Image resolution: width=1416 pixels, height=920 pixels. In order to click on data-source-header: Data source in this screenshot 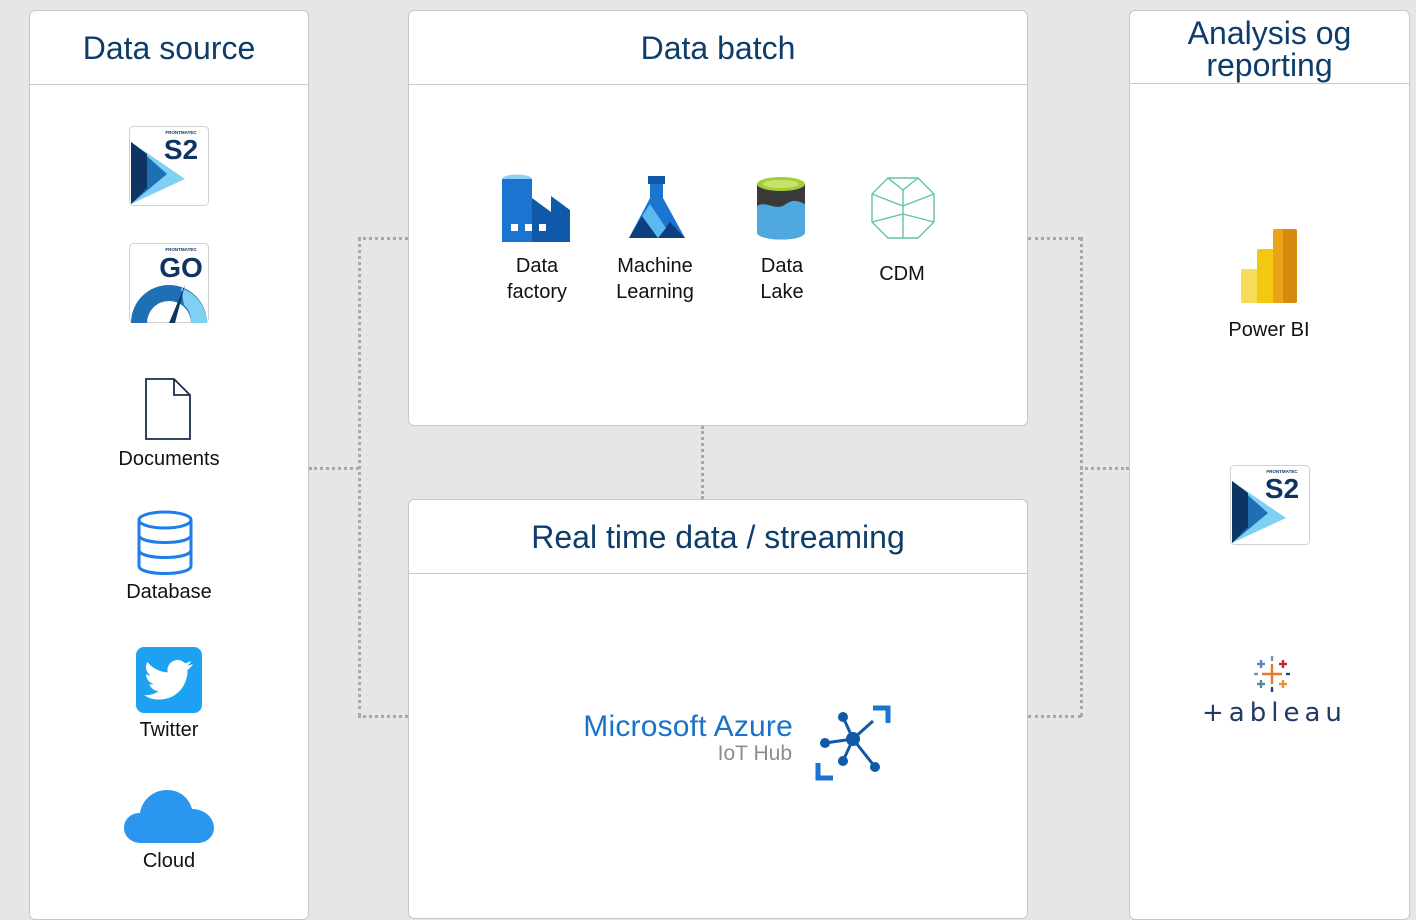, I will do `click(169, 48)`.